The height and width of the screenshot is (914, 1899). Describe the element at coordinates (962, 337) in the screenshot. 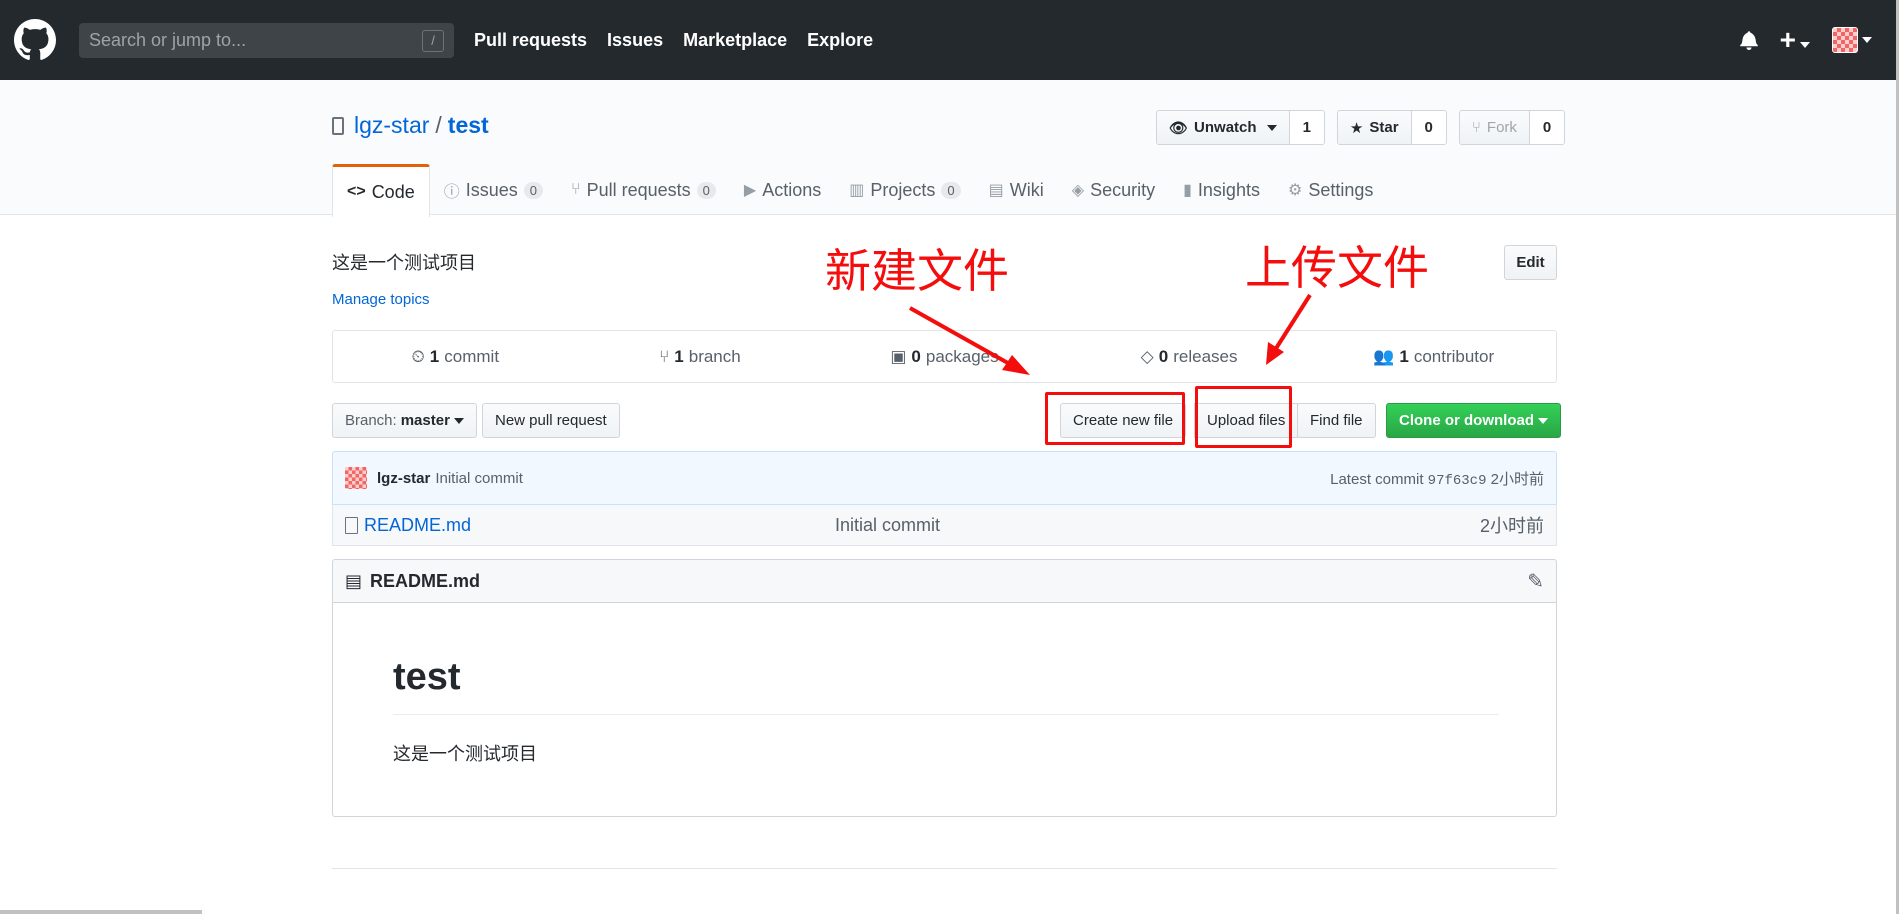

I see `arrow-new-file` at that location.